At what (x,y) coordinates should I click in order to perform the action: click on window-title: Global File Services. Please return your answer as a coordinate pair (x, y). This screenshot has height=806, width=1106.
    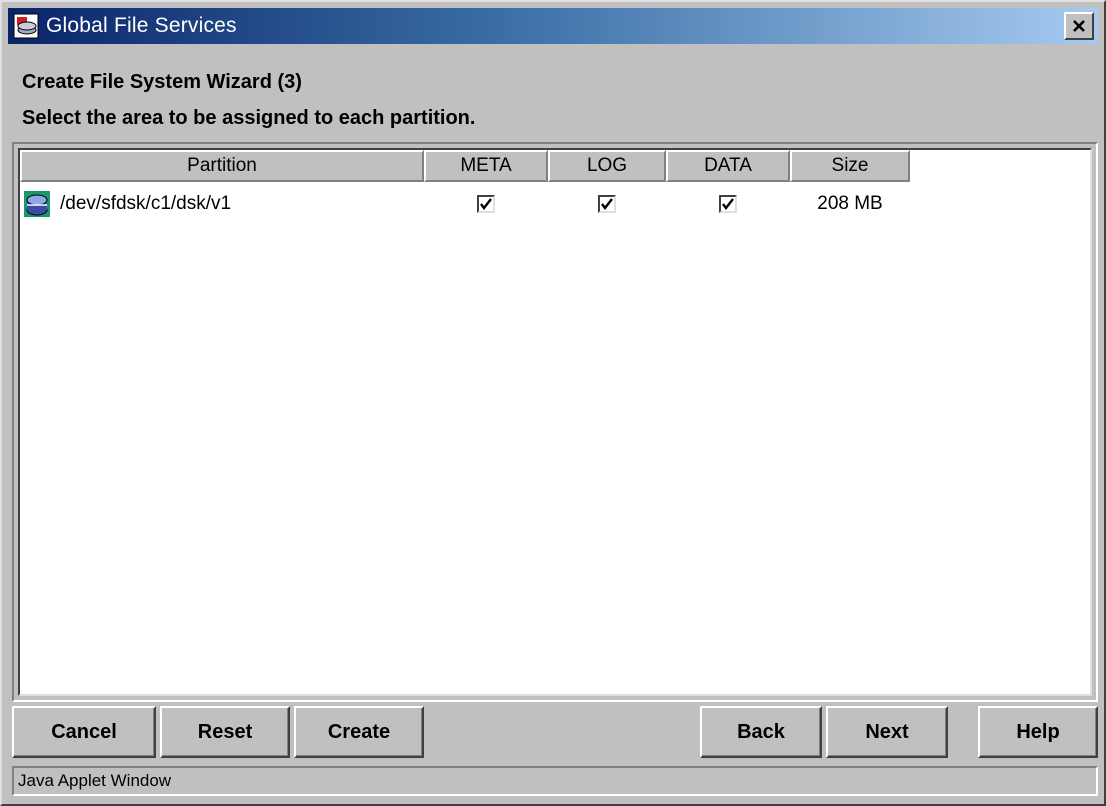
    Looking at the image, I should click on (141, 25).